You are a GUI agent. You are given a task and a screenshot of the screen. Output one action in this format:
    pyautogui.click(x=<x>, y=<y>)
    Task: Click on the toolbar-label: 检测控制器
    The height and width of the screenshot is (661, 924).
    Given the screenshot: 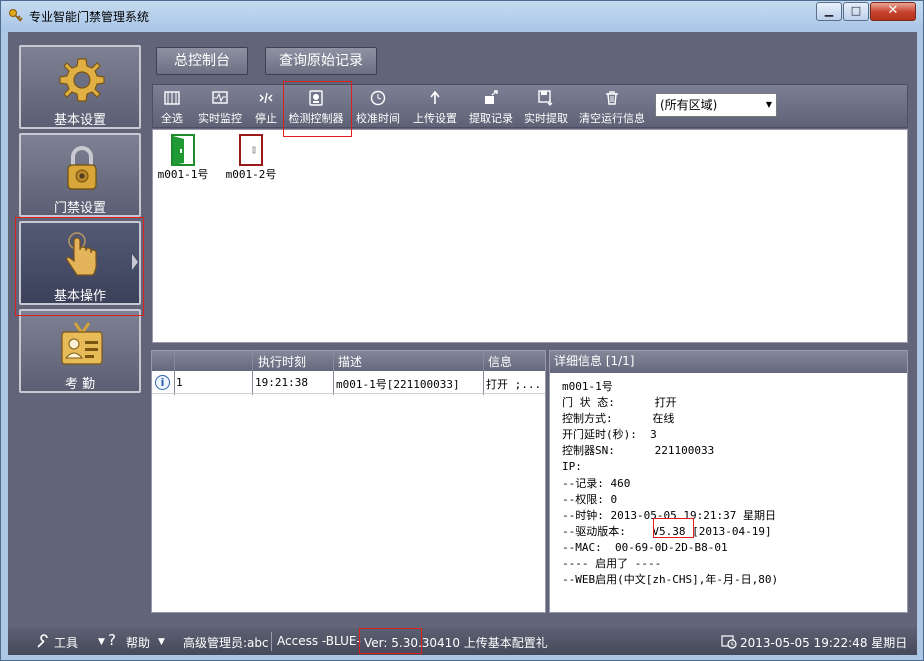 What is the action you would take?
    pyautogui.click(x=316, y=118)
    